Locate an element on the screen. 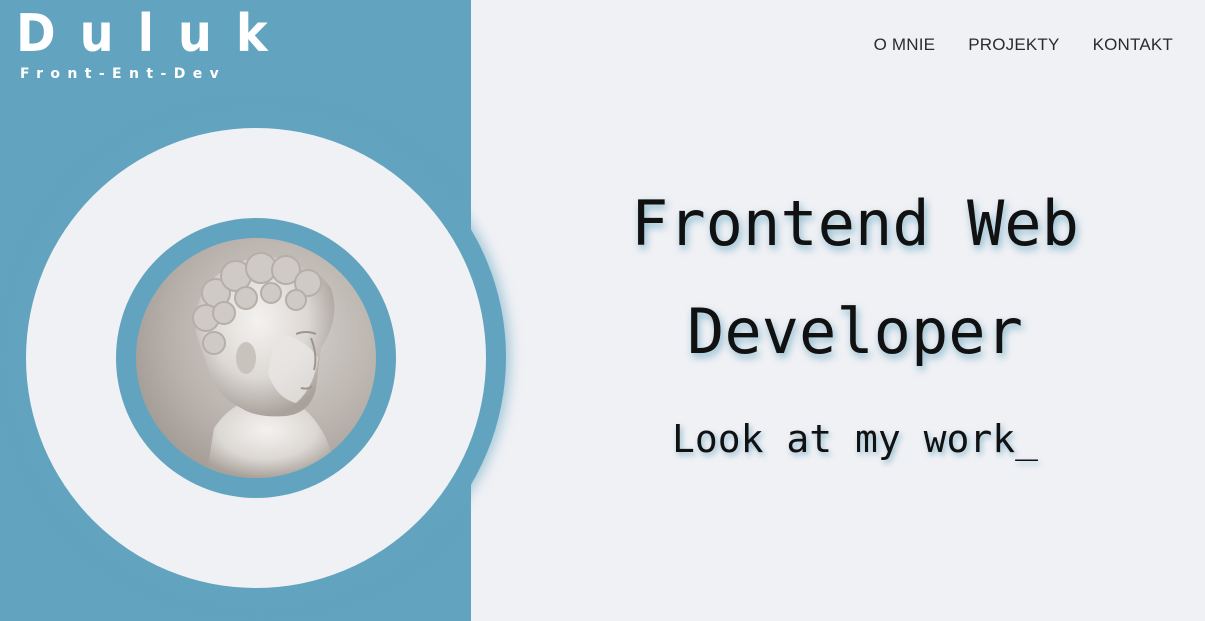 The height and width of the screenshot is (621, 1205). hero-title-line-2: Developer is located at coordinates (855, 331).